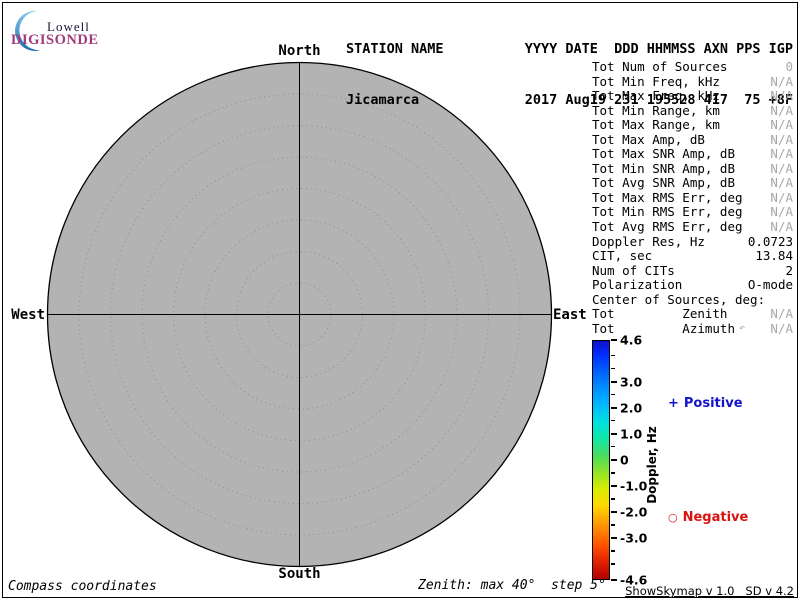 This screenshot has width=800, height=600. I want to click on positive-legend: + Positive, so click(705, 403).